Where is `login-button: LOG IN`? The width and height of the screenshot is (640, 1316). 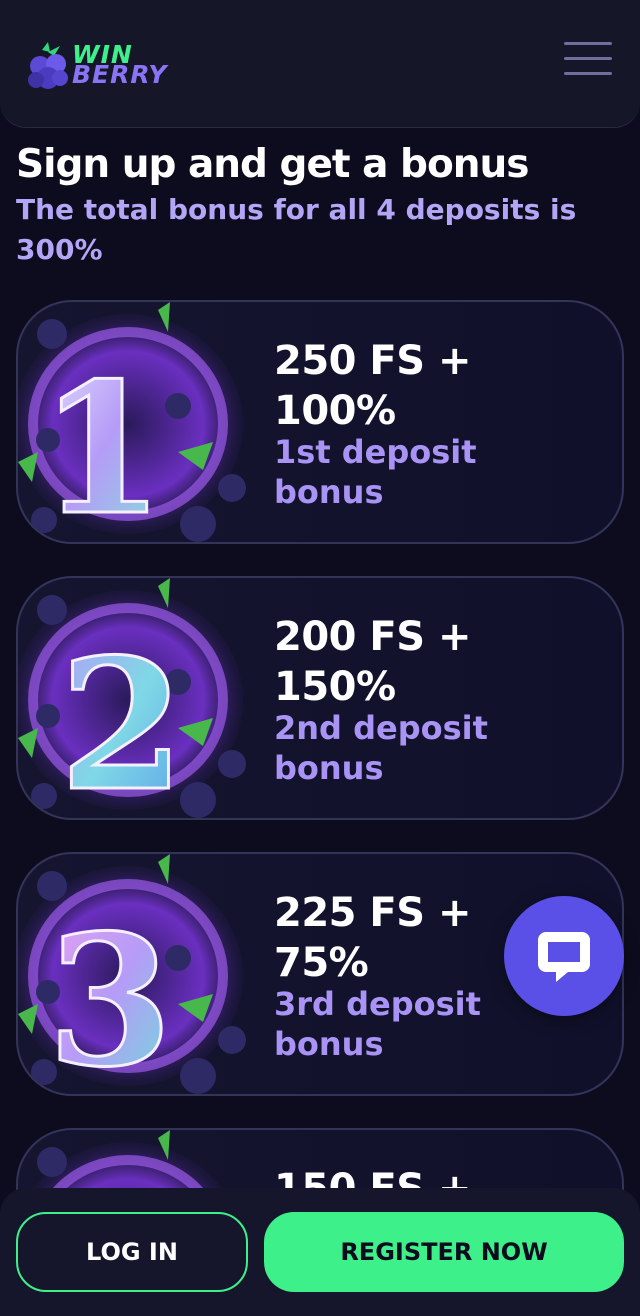 login-button: LOG IN is located at coordinates (132, 1252).